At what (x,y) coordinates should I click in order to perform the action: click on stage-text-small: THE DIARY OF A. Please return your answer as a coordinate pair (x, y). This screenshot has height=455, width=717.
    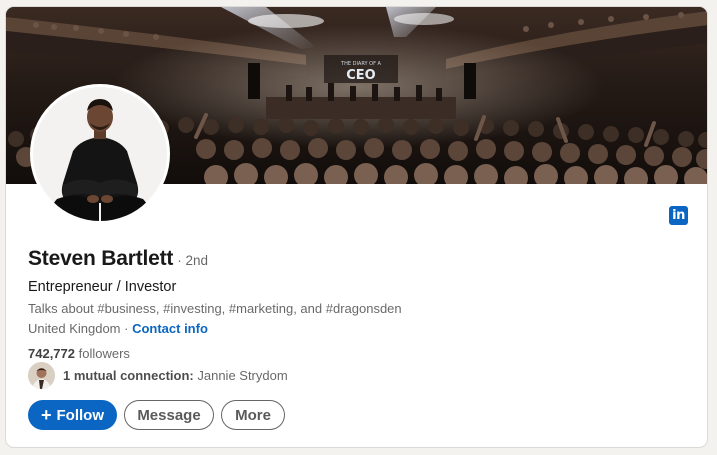
    Looking at the image, I should click on (361, 64).